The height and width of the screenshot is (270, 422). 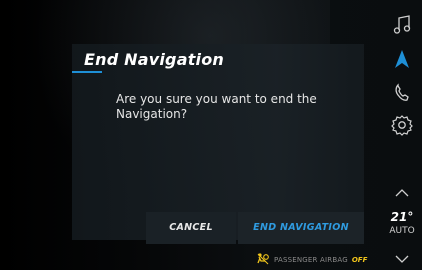 What do you see at coordinates (154, 59) in the screenshot?
I see `dialog-title: End Navigation` at bounding box center [154, 59].